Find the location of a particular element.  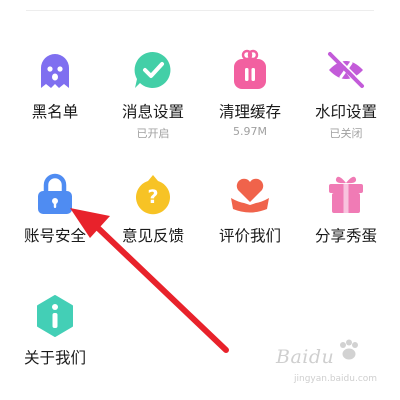

watermark-status: 已关闭 is located at coordinates (346, 133).